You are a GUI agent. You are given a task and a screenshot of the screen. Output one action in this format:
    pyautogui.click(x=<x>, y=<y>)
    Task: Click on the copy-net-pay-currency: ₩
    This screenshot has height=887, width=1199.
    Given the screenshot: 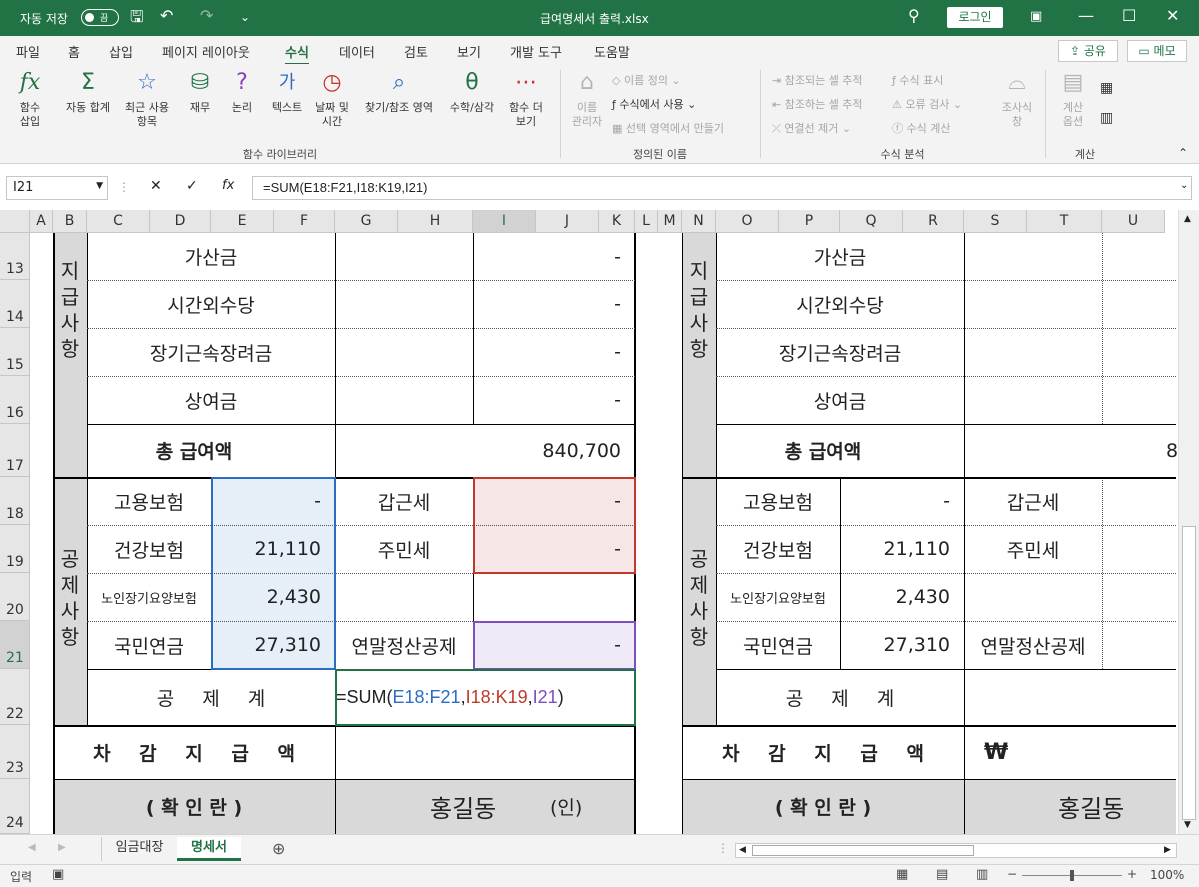 What is the action you would take?
    pyautogui.click(x=1014, y=752)
    